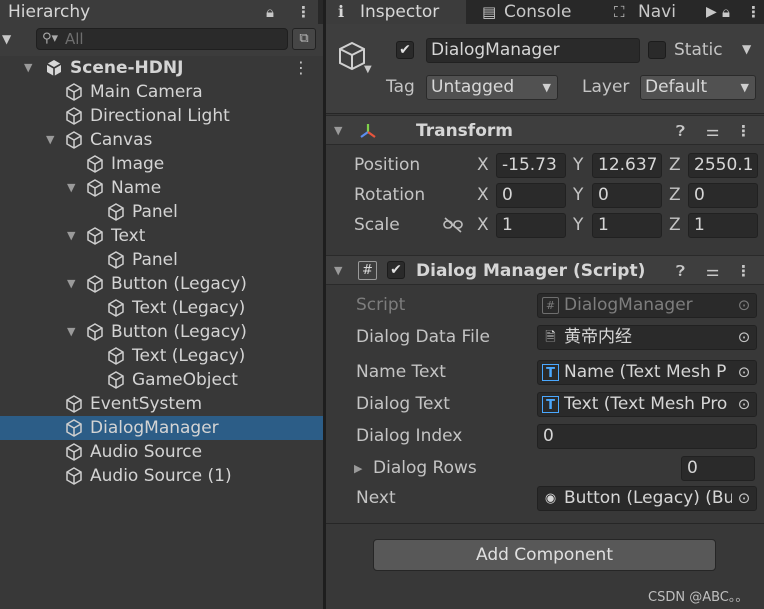  I want to click on script-value: DialogManager, so click(628, 305).